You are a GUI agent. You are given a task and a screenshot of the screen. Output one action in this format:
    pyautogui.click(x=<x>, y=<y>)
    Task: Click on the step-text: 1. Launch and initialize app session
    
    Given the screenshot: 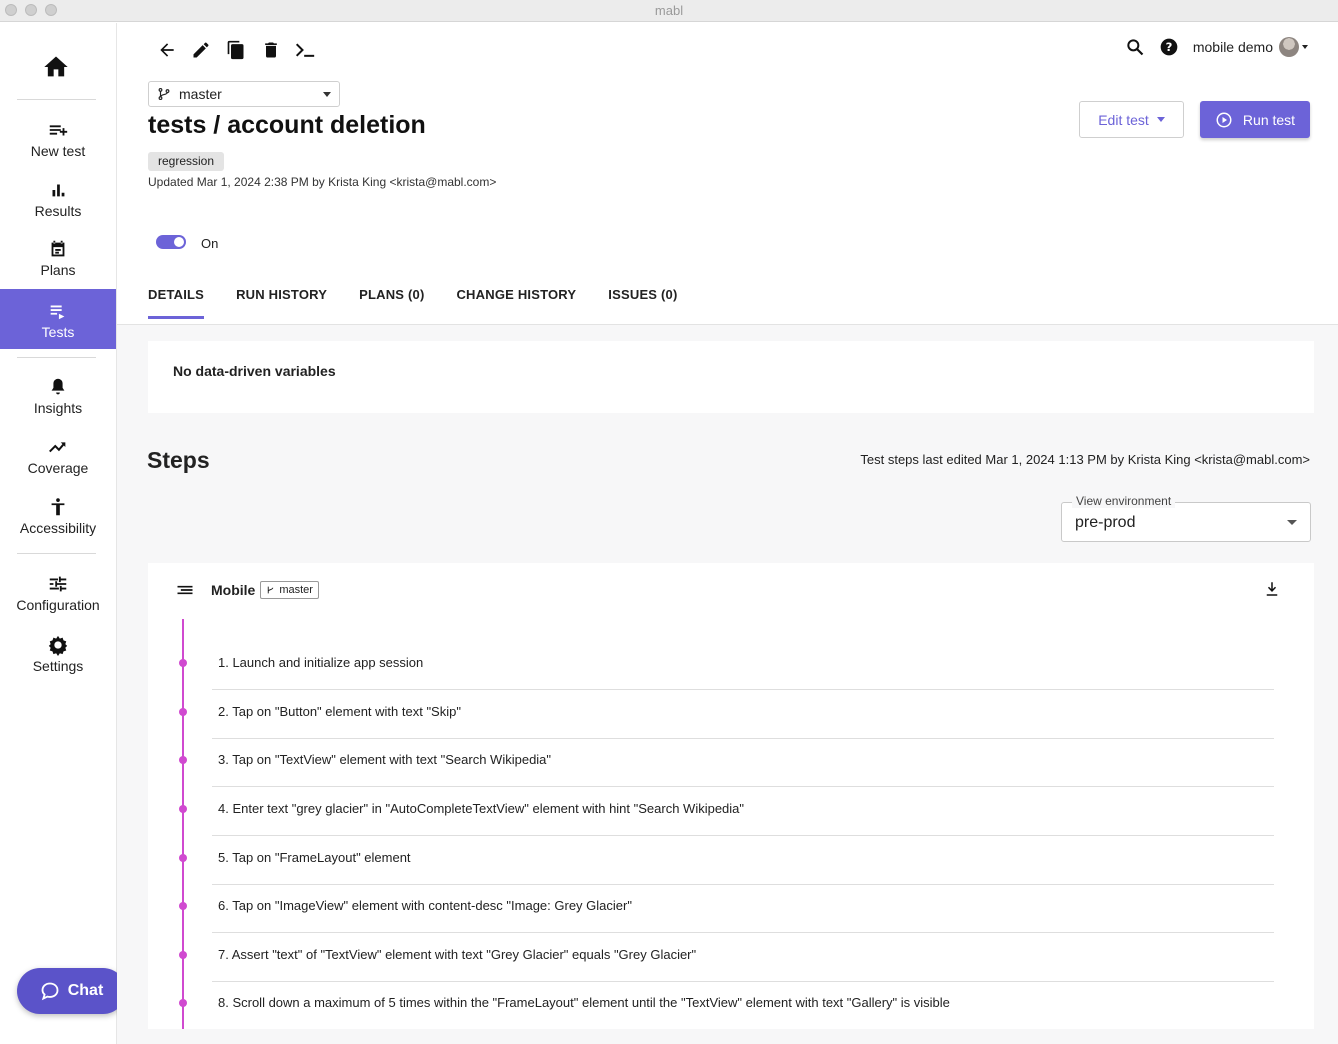 What is the action you would take?
    pyautogui.click(x=321, y=662)
    